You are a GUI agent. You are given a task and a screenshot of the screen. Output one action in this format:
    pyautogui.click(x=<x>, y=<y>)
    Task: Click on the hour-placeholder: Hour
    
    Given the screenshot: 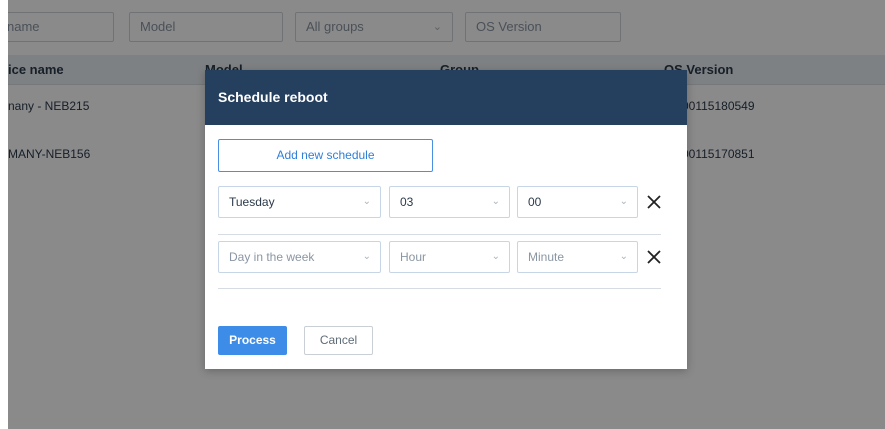 What is the action you would take?
    pyautogui.click(x=413, y=257)
    